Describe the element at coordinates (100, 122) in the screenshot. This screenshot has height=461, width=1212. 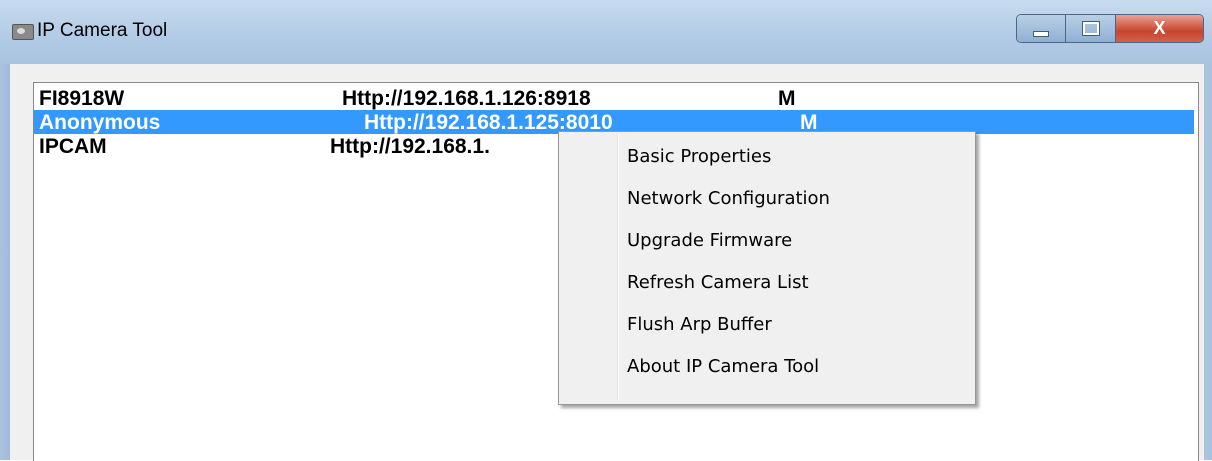
I see `camera-name: Anonymous` at that location.